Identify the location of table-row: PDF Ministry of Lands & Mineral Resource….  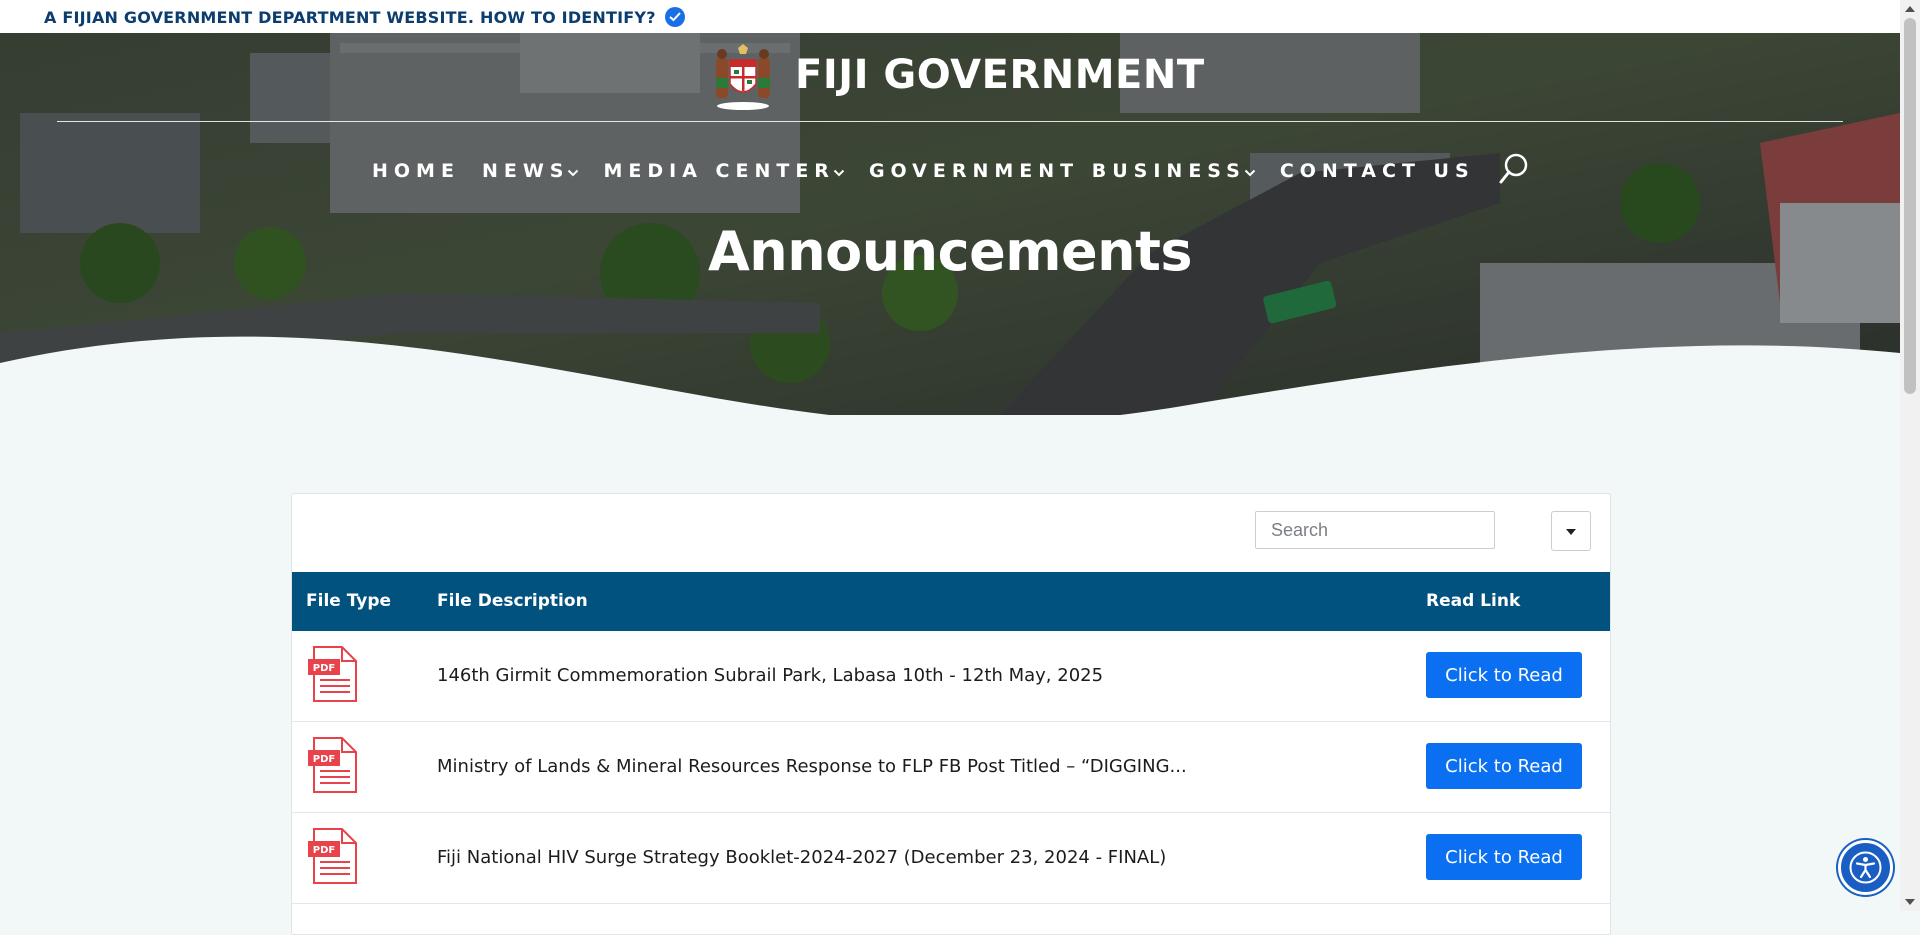
(951, 767).